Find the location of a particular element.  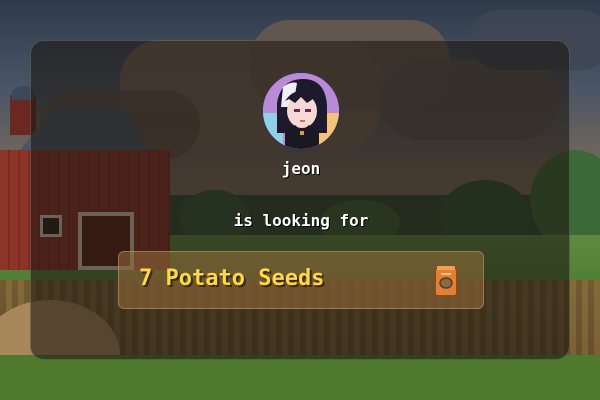

avatar-portrait-icon is located at coordinates (301, 111).